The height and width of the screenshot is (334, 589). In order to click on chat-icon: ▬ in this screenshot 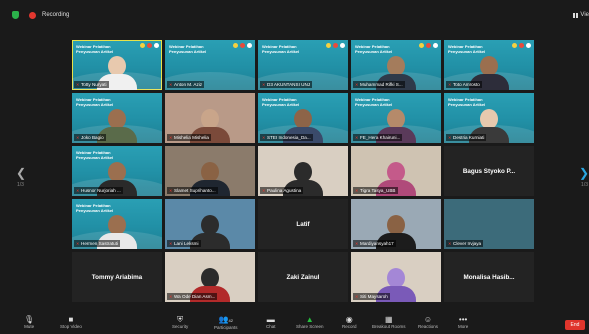, I will do `click(270, 319)`.